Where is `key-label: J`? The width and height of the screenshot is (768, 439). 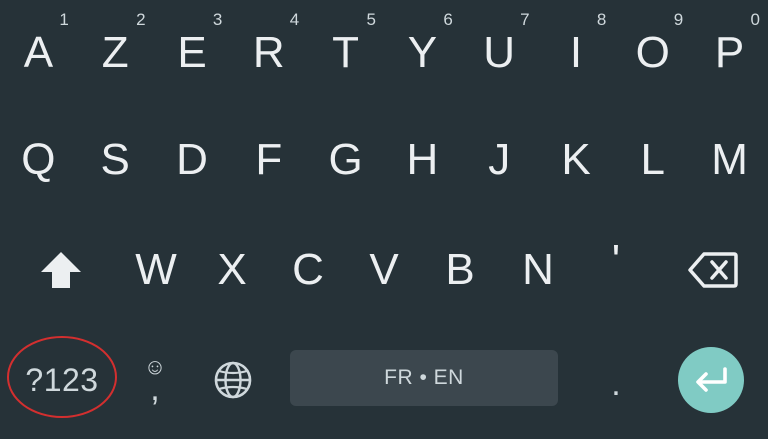
key-label: J is located at coordinates (499, 159).